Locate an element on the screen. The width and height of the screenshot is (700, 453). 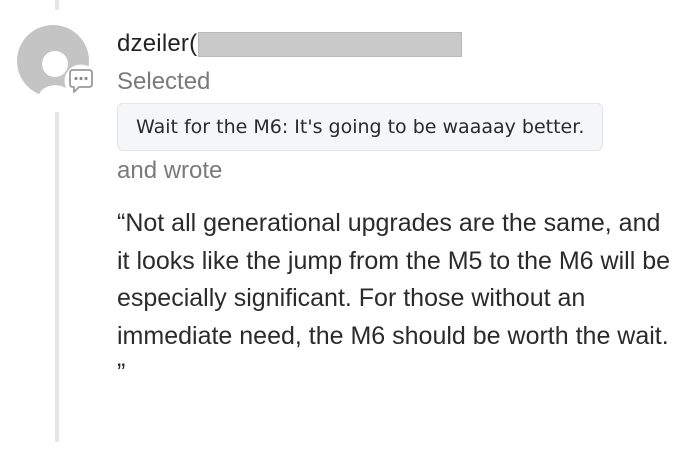
speech-bubble-icon is located at coordinates (81, 81).